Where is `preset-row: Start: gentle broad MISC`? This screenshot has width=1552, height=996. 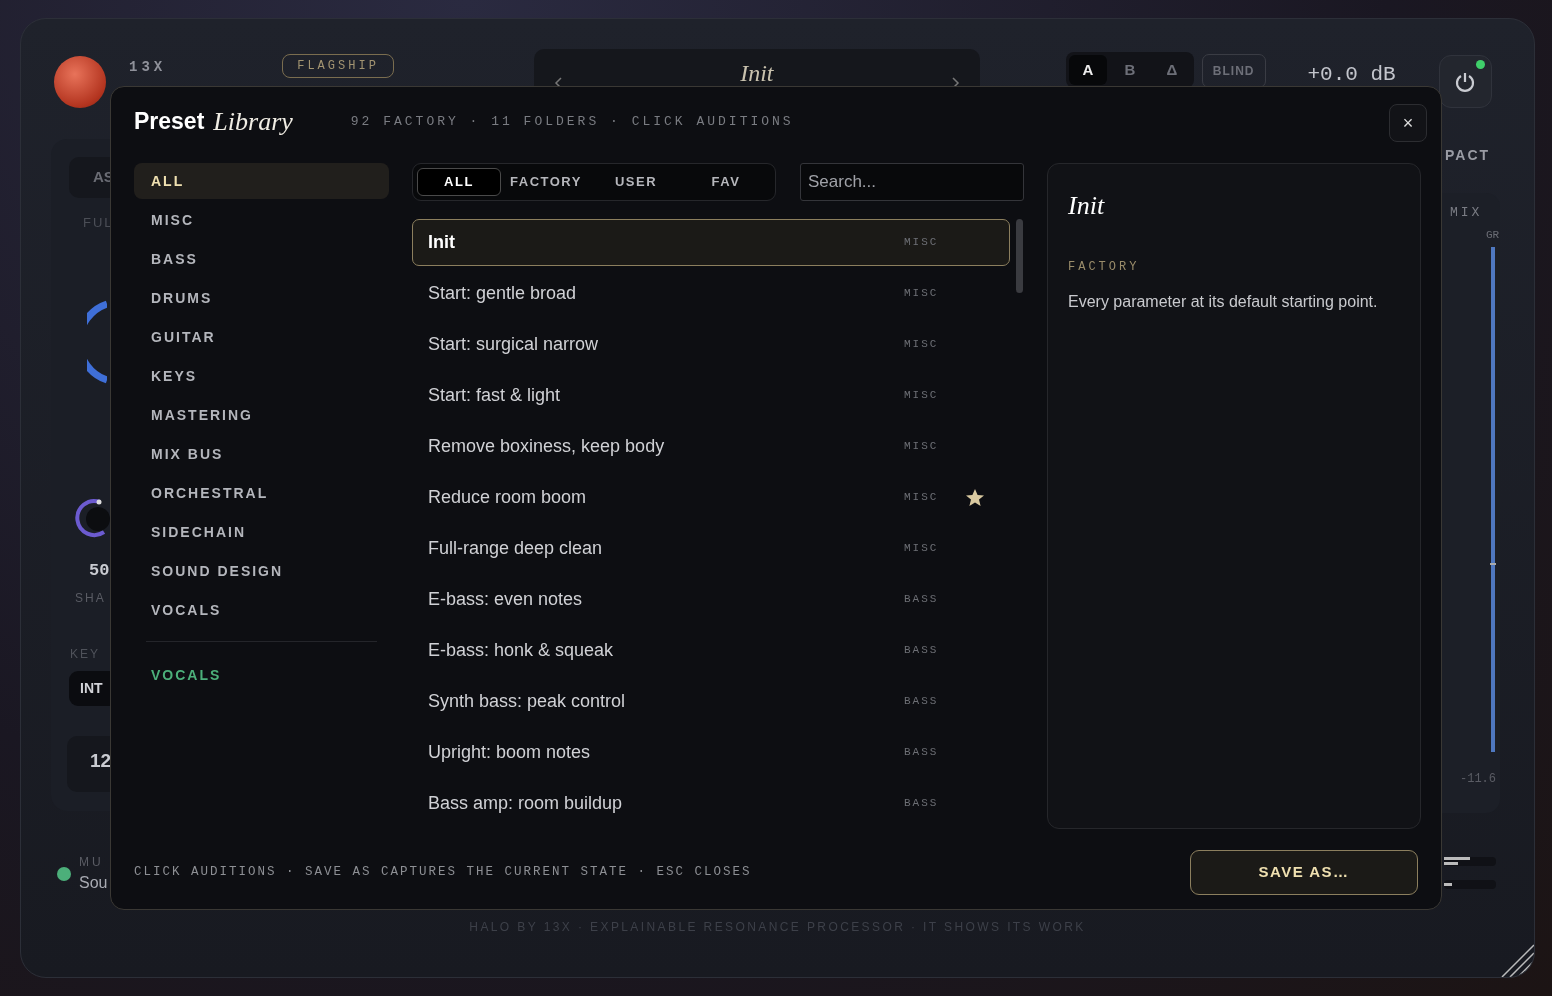 preset-row: Start: gentle broad MISC is located at coordinates (711, 293).